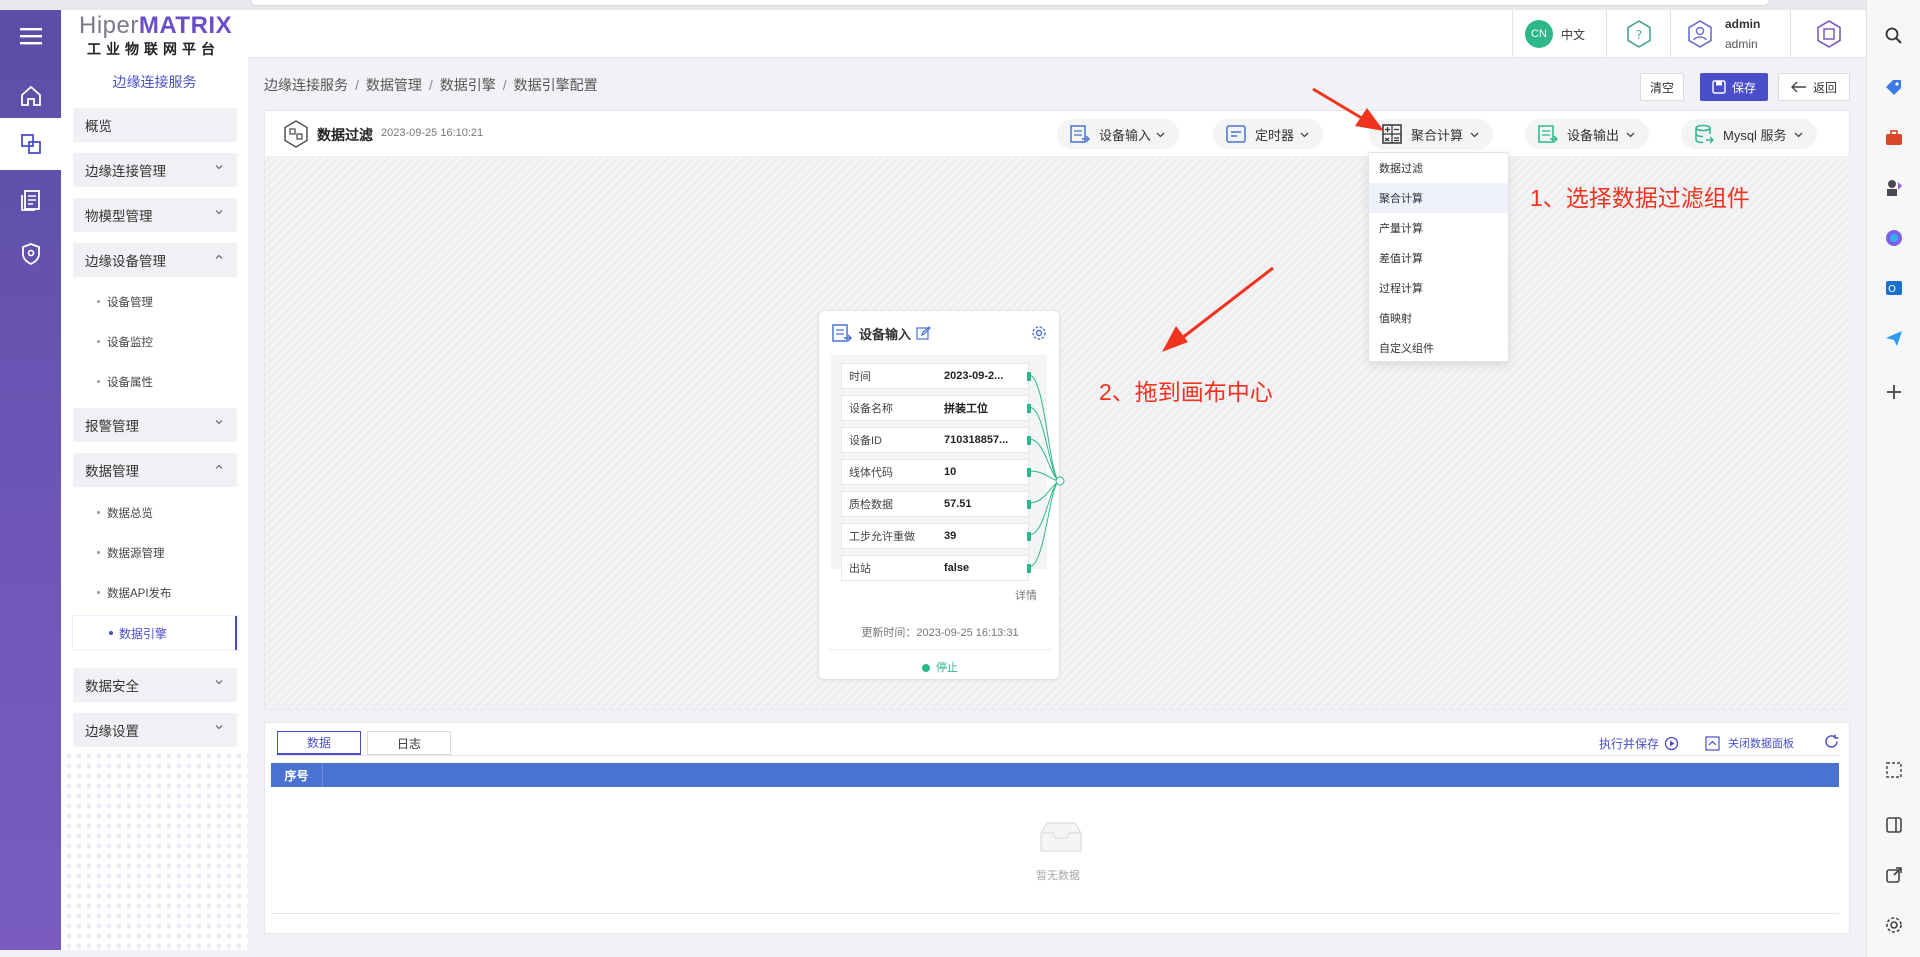 The height and width of the screenshot is (957, 1920). Describe the element at coordinates (319, 743) in the screenshot. I see `tab-data: 数据` at that location.